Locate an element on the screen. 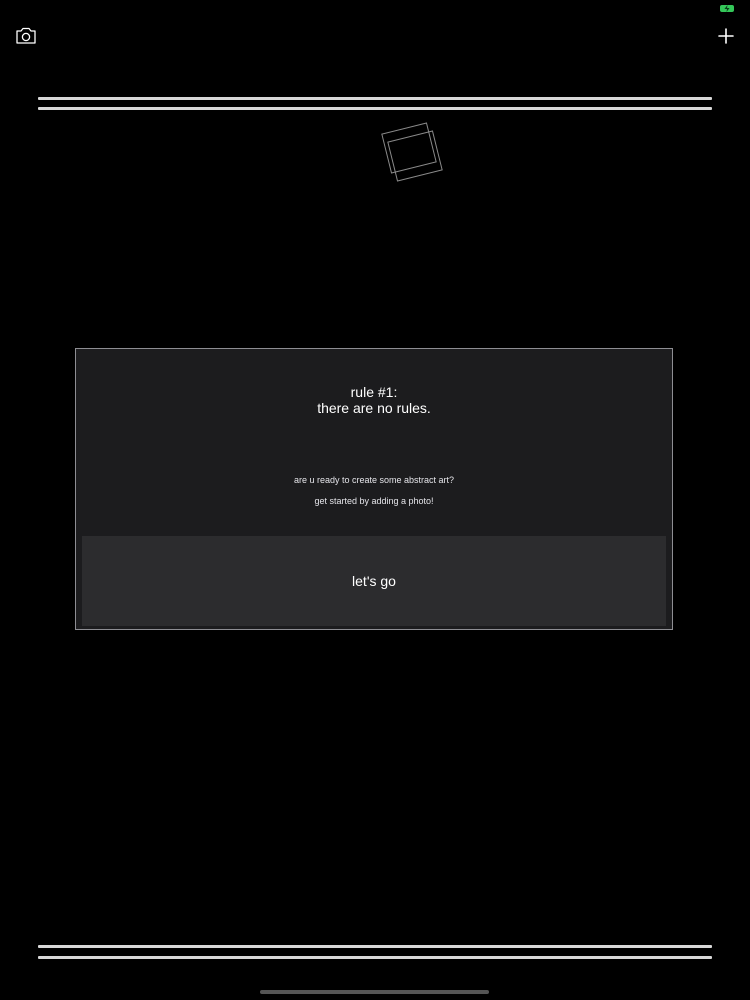 The height and width of the screenshot is (1000, 750). camera-icon is located at coordinates (26, 35).